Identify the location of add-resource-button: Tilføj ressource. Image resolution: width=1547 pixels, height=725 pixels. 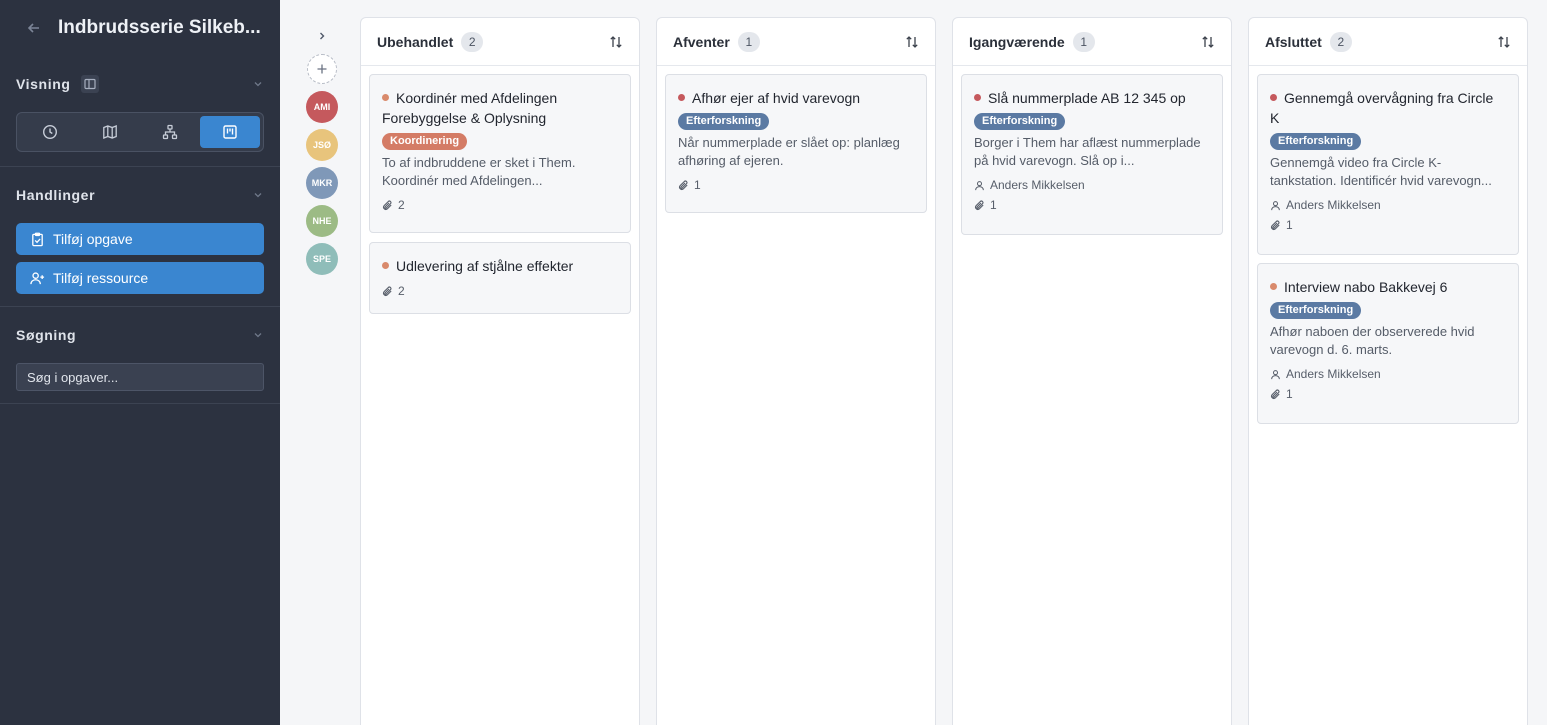
(140, 278).